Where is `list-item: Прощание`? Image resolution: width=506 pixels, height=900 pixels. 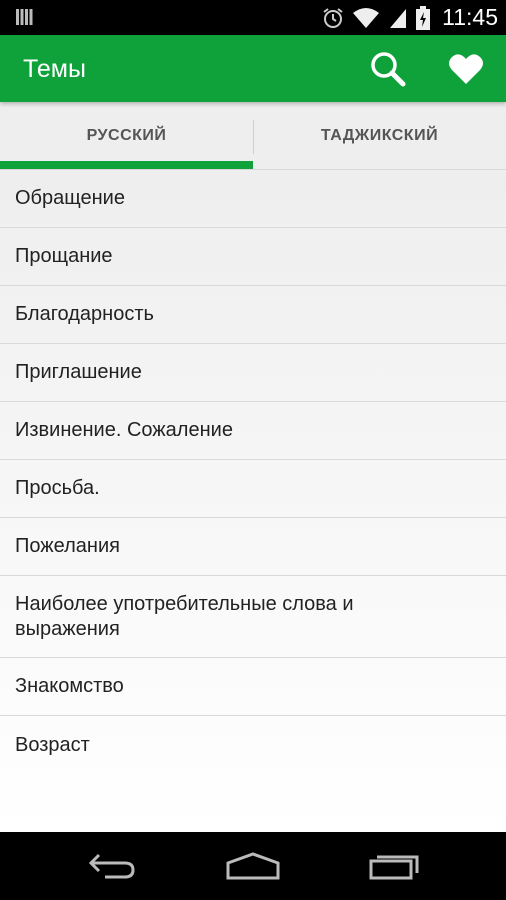
list-item: Прощание is located at coordinates (253, 257).